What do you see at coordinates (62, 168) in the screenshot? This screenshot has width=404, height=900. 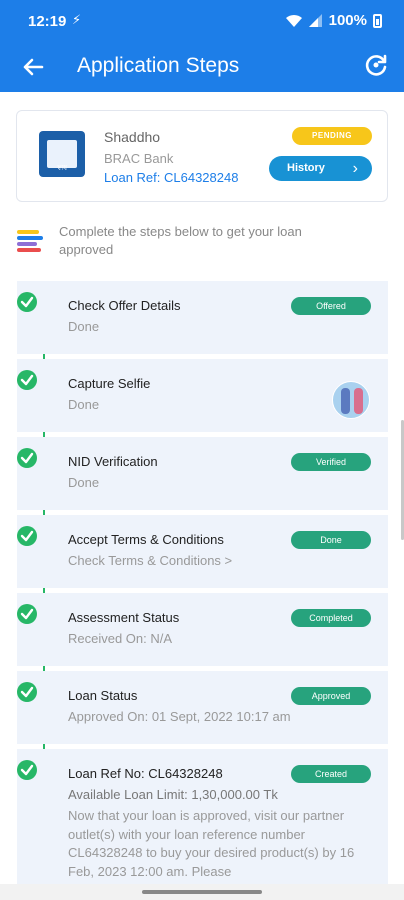 I see `logo-text: স্বাধ` at bounding box center [62, 168].